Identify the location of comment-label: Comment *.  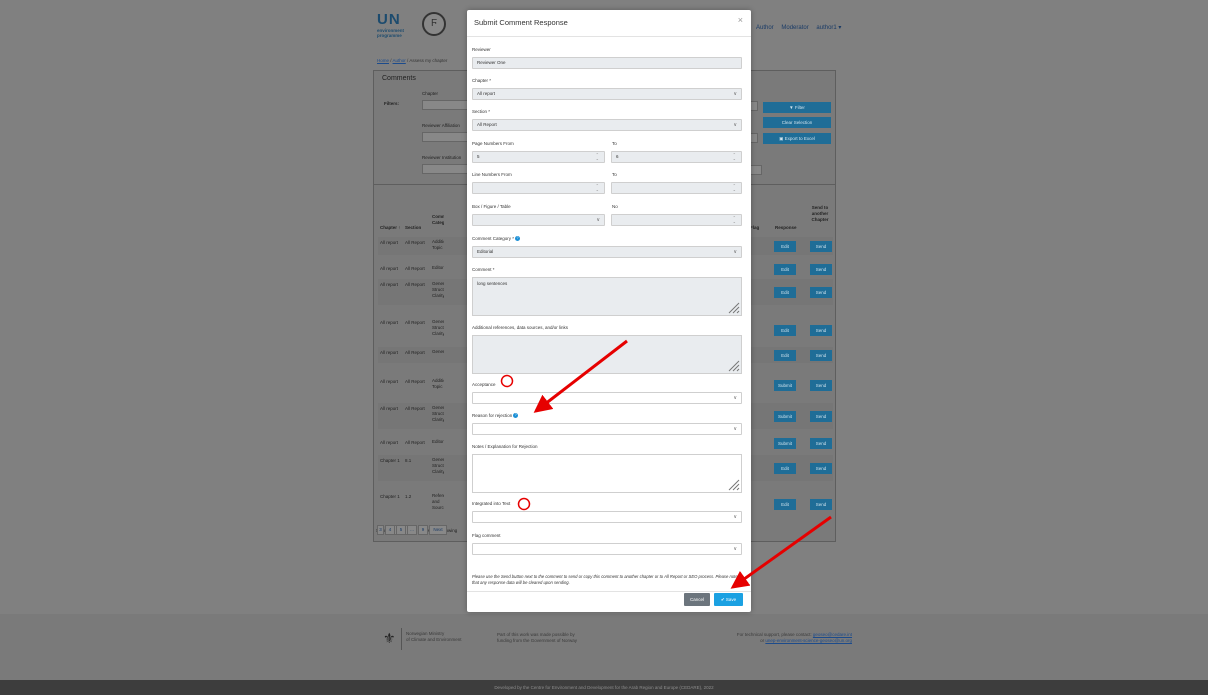
(483, 269).